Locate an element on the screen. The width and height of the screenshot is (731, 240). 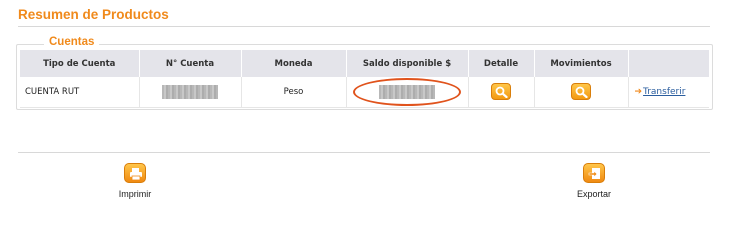
transfer-link: Transferir is located at coordinates (664, 92).